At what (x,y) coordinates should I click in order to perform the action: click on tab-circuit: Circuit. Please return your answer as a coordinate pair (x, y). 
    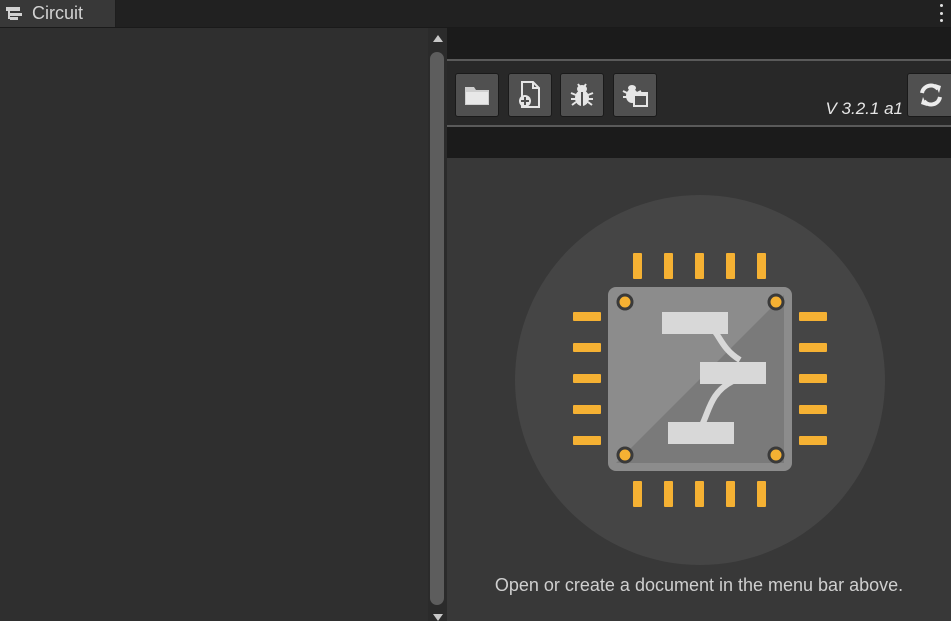
    Looking at the image, I should click on (58, 13).